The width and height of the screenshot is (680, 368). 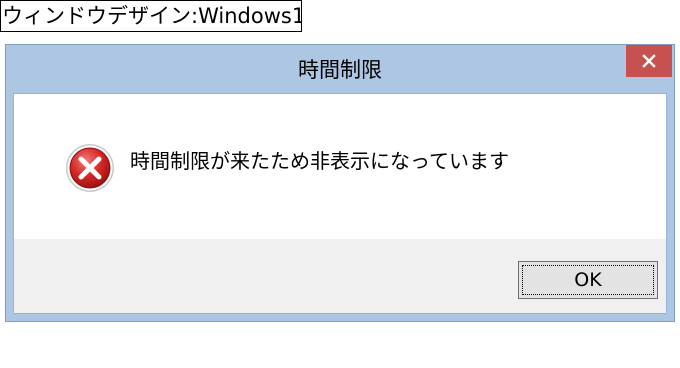 I want to click on dialog-message: 時間制限が来たため非表示になっています, so click(x=319, y=161).